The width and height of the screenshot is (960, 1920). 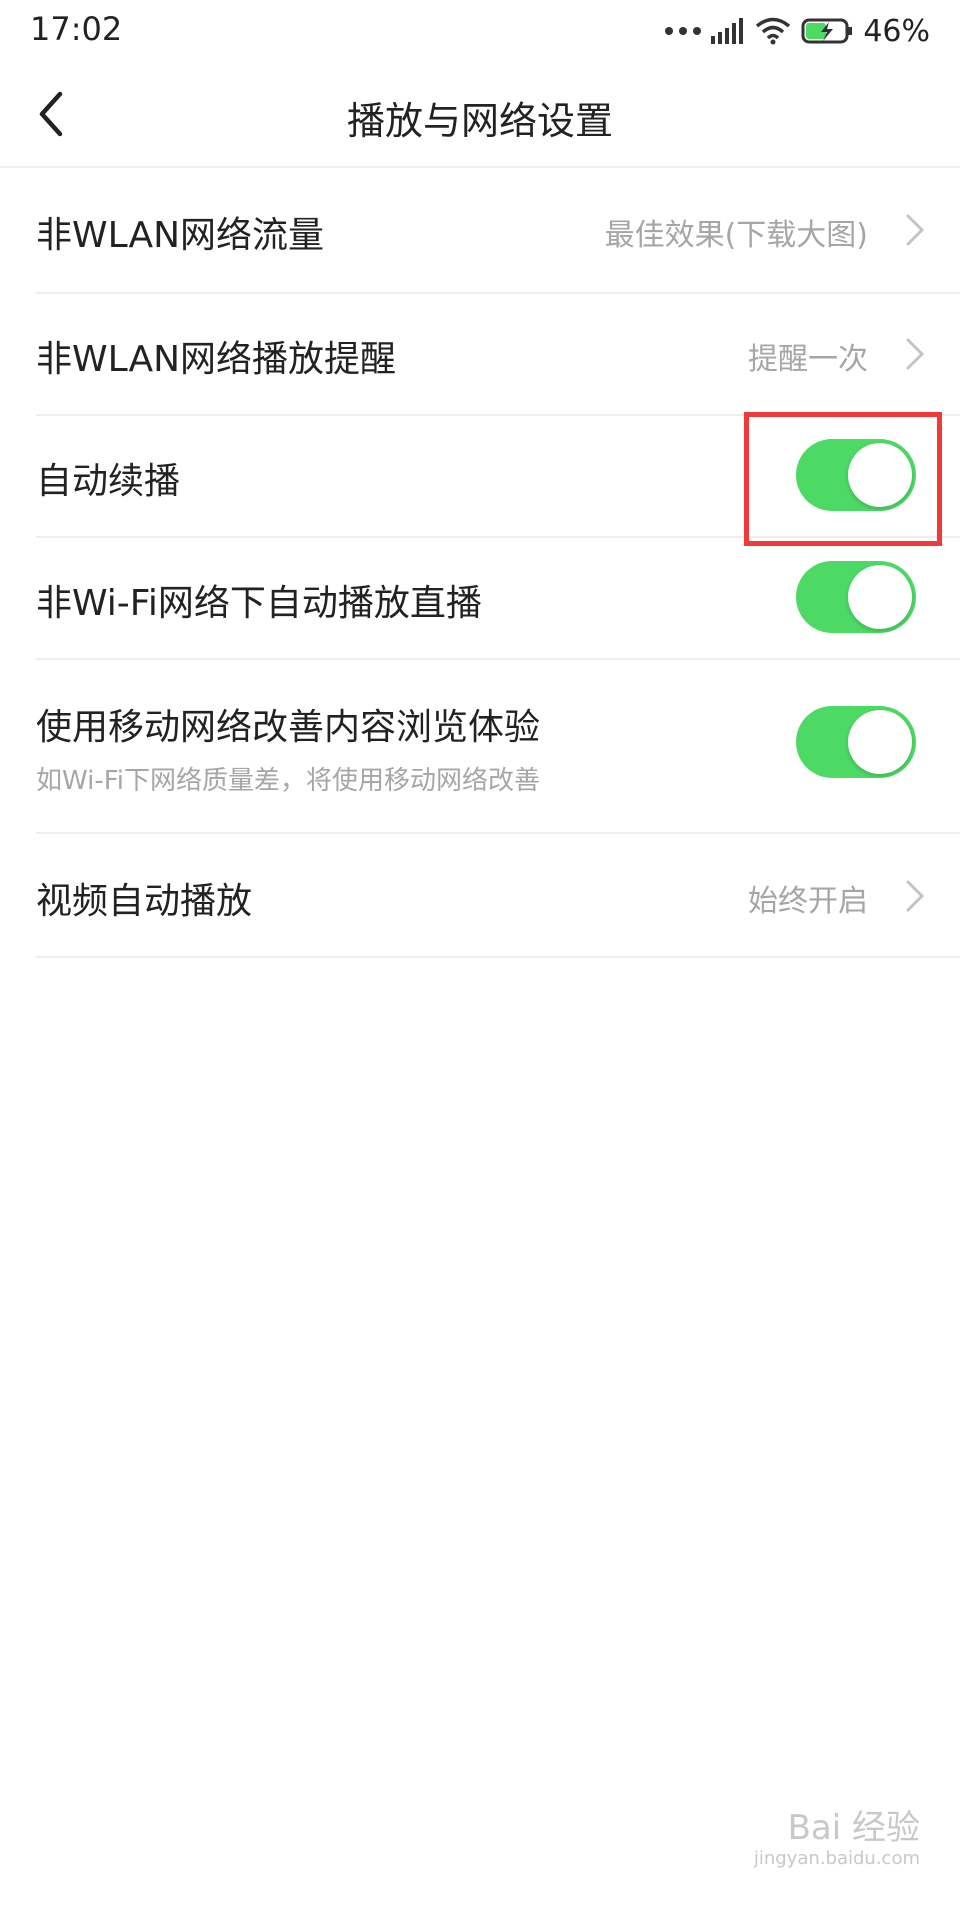 What do you see at coordinates (480, 31) in the screenshot?
I see `status-bar: 17:02 46%` at bounding box center [480, 31].